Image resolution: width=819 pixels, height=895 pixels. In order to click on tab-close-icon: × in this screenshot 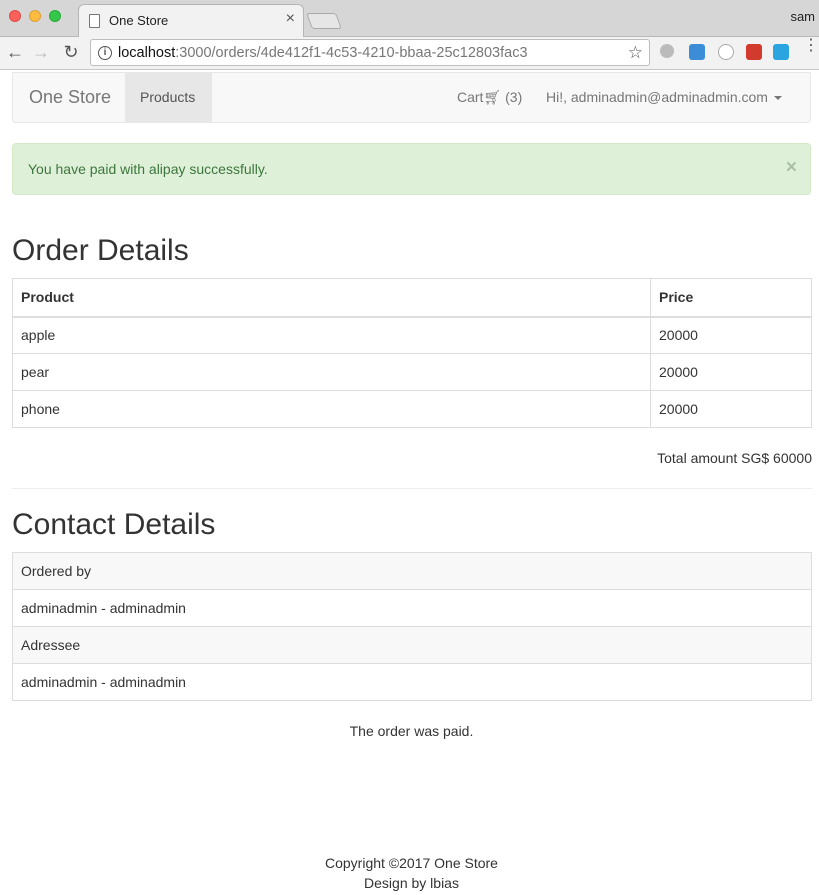, I will do `click(290, 19)`.